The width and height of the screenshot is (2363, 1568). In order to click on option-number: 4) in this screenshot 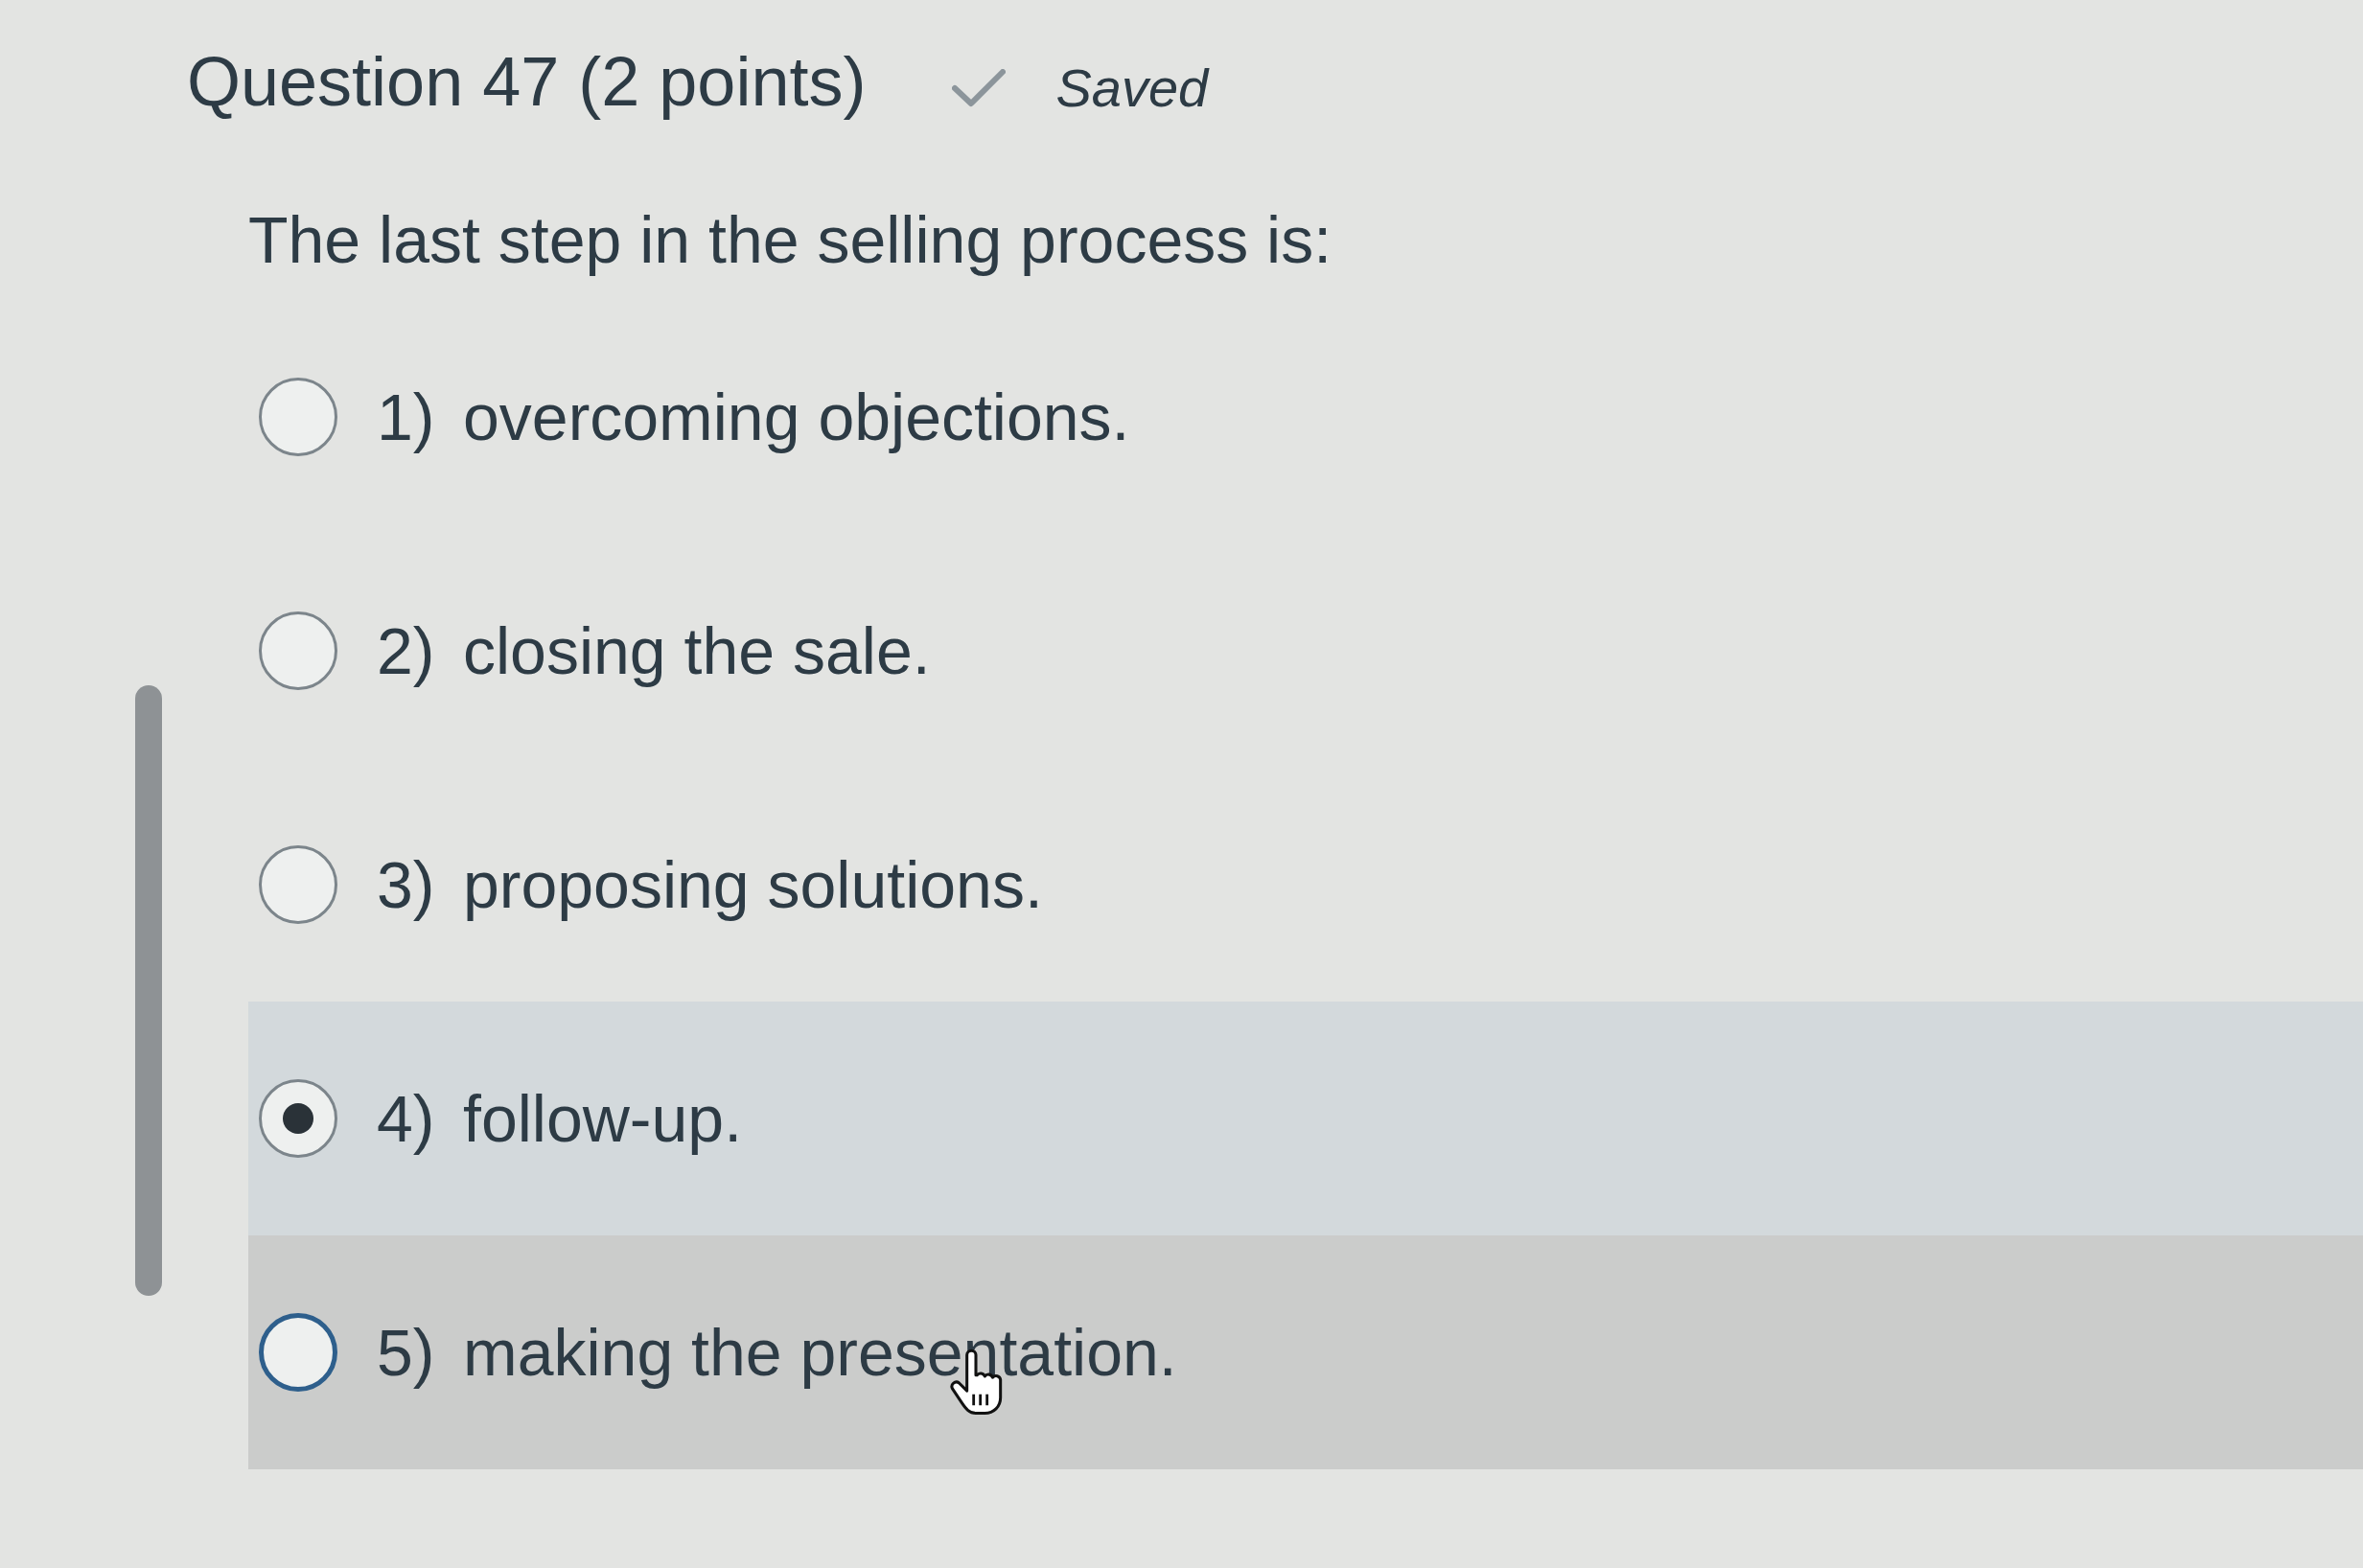, I will do `click(405, 1118)`.